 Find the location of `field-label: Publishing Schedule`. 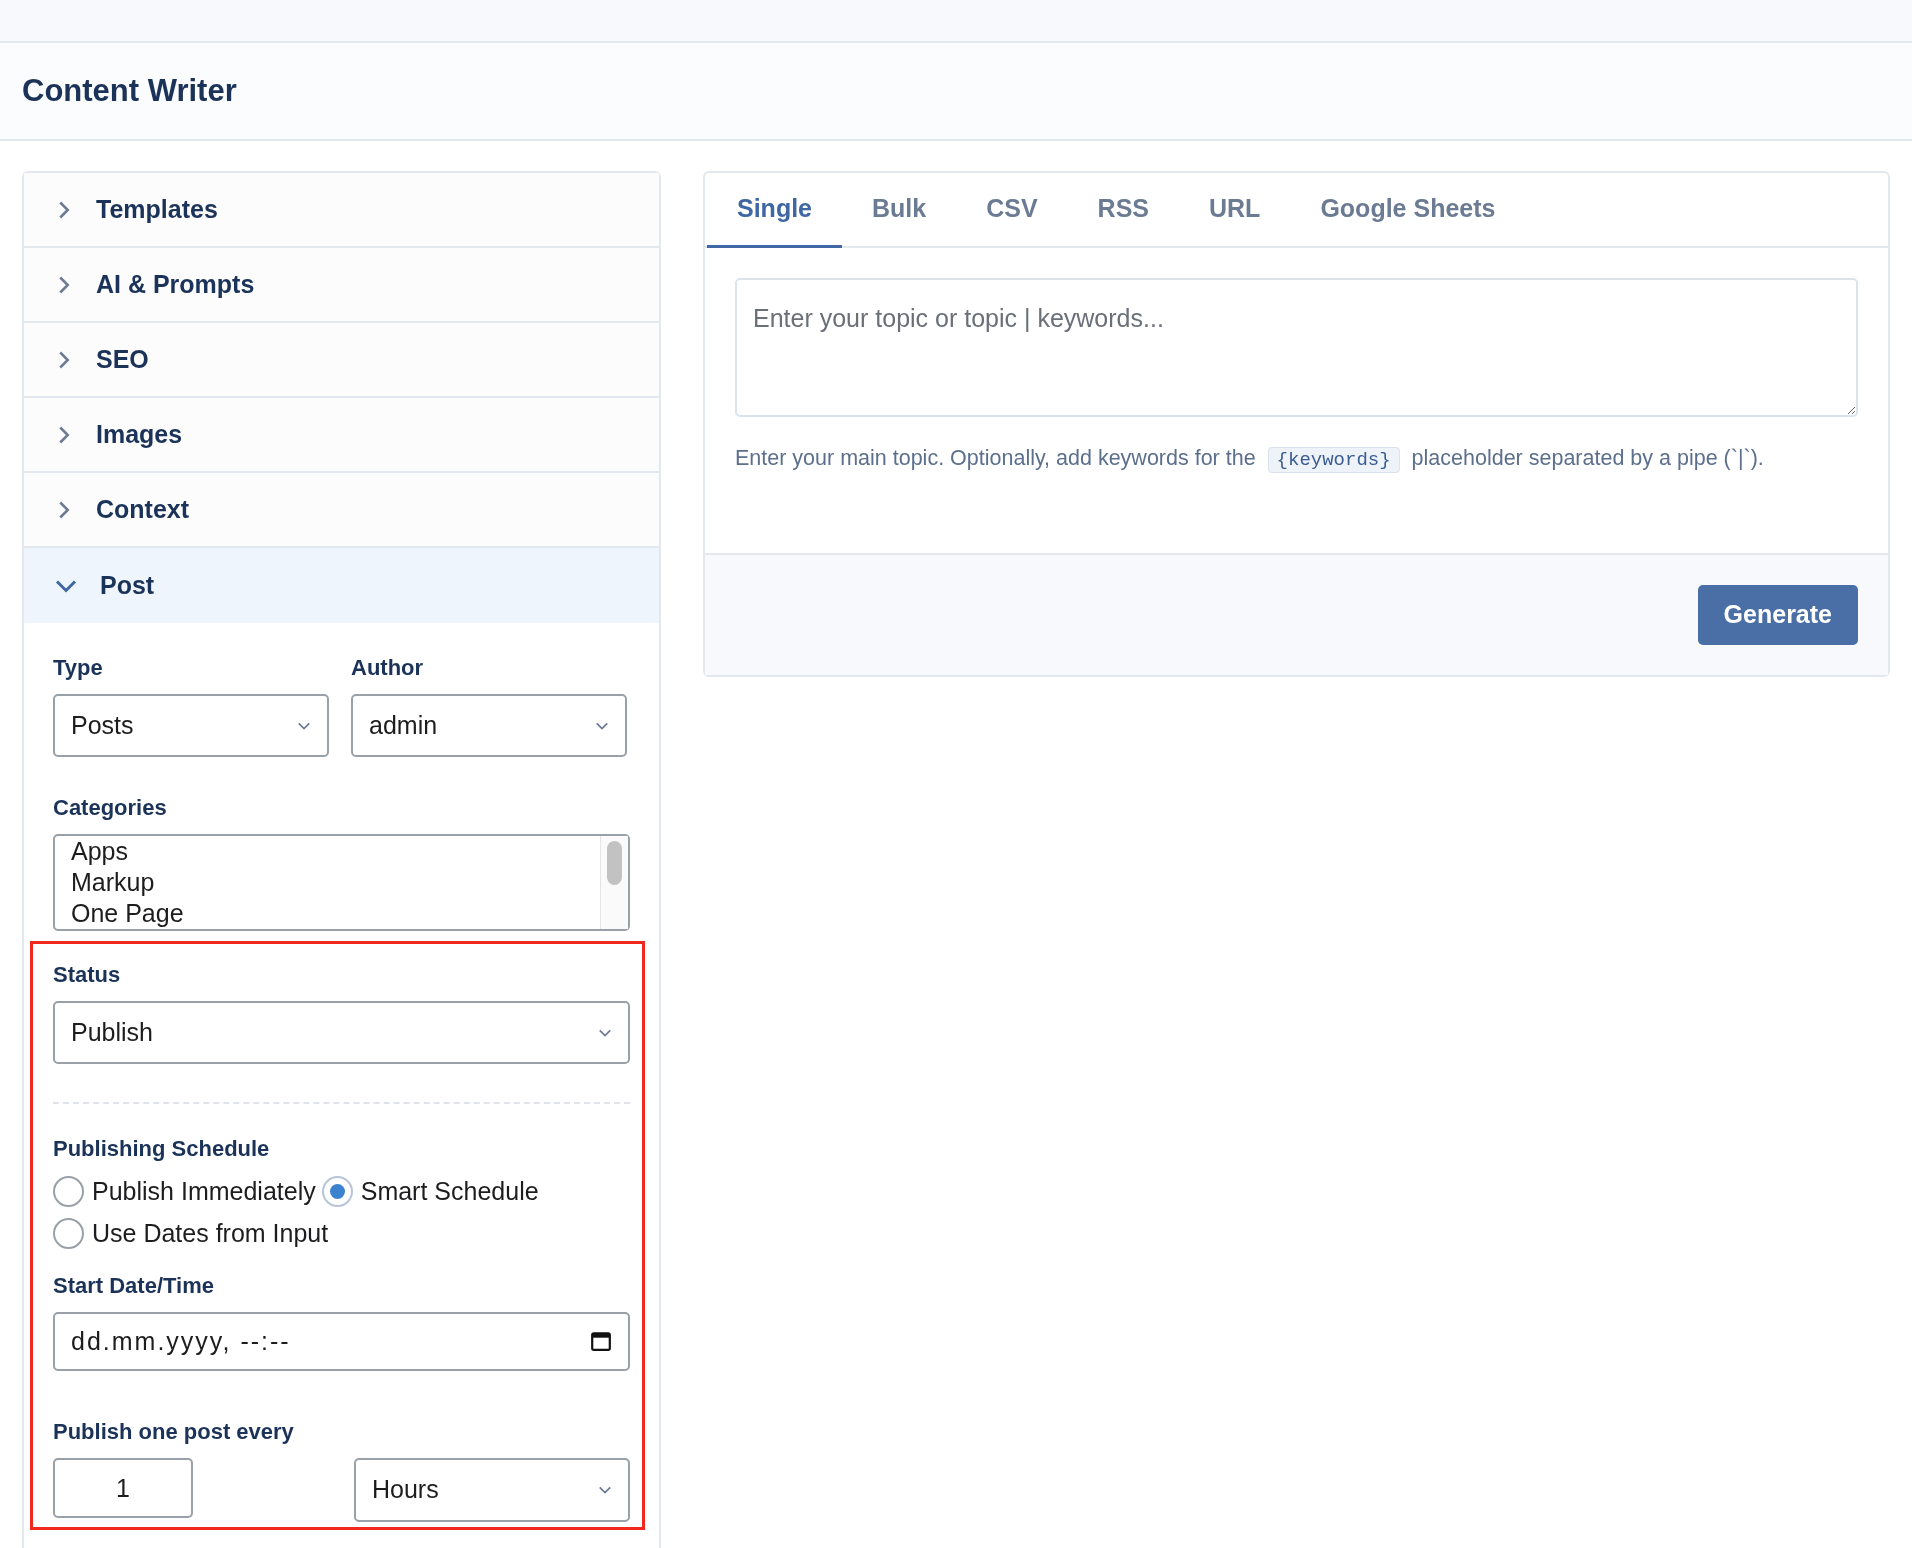

field-label: Publishing Schedule is located at coordinates (161, 1149).